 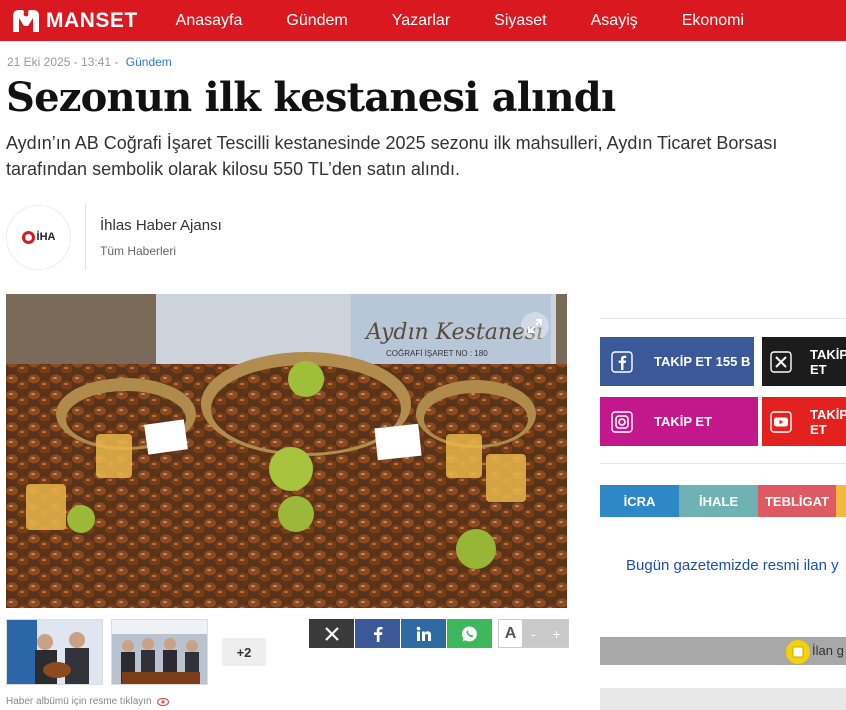 I want to click on font-decrease-button: -, so click(x=533, y=633).